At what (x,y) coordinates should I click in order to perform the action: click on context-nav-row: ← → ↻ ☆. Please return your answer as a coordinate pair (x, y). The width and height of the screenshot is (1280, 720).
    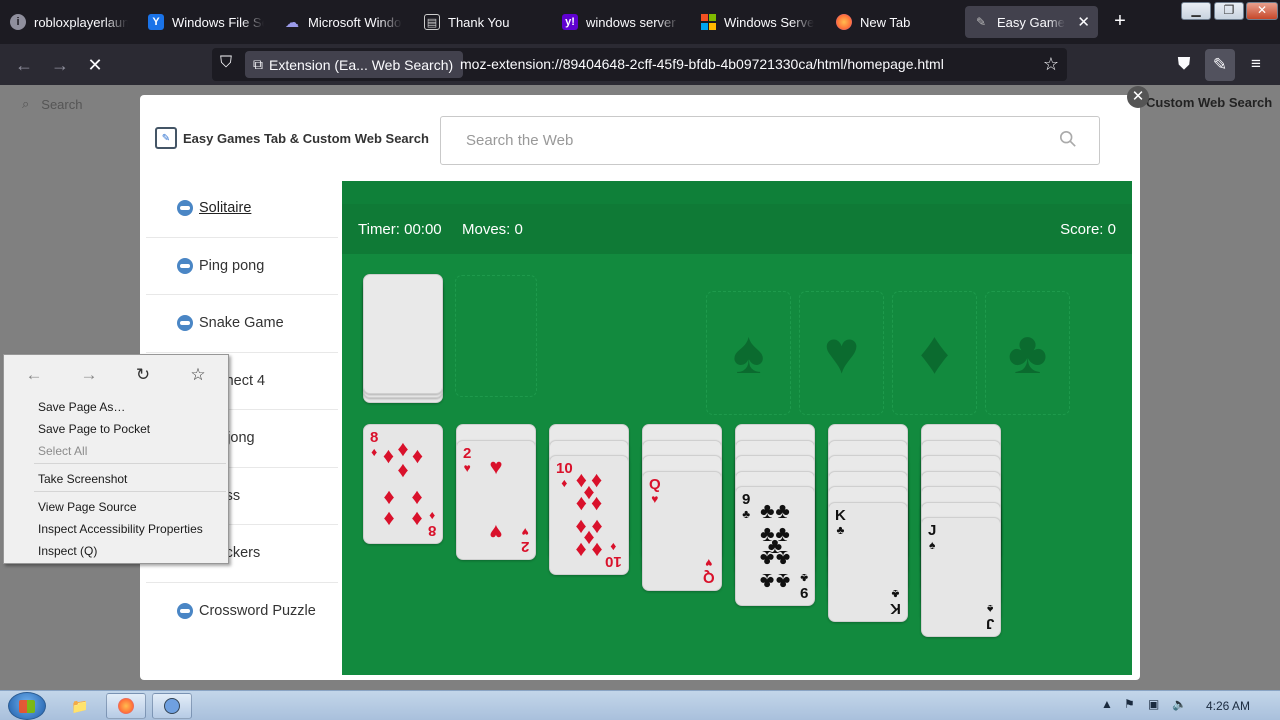
    Looking at the image, I should click on (116, 375).